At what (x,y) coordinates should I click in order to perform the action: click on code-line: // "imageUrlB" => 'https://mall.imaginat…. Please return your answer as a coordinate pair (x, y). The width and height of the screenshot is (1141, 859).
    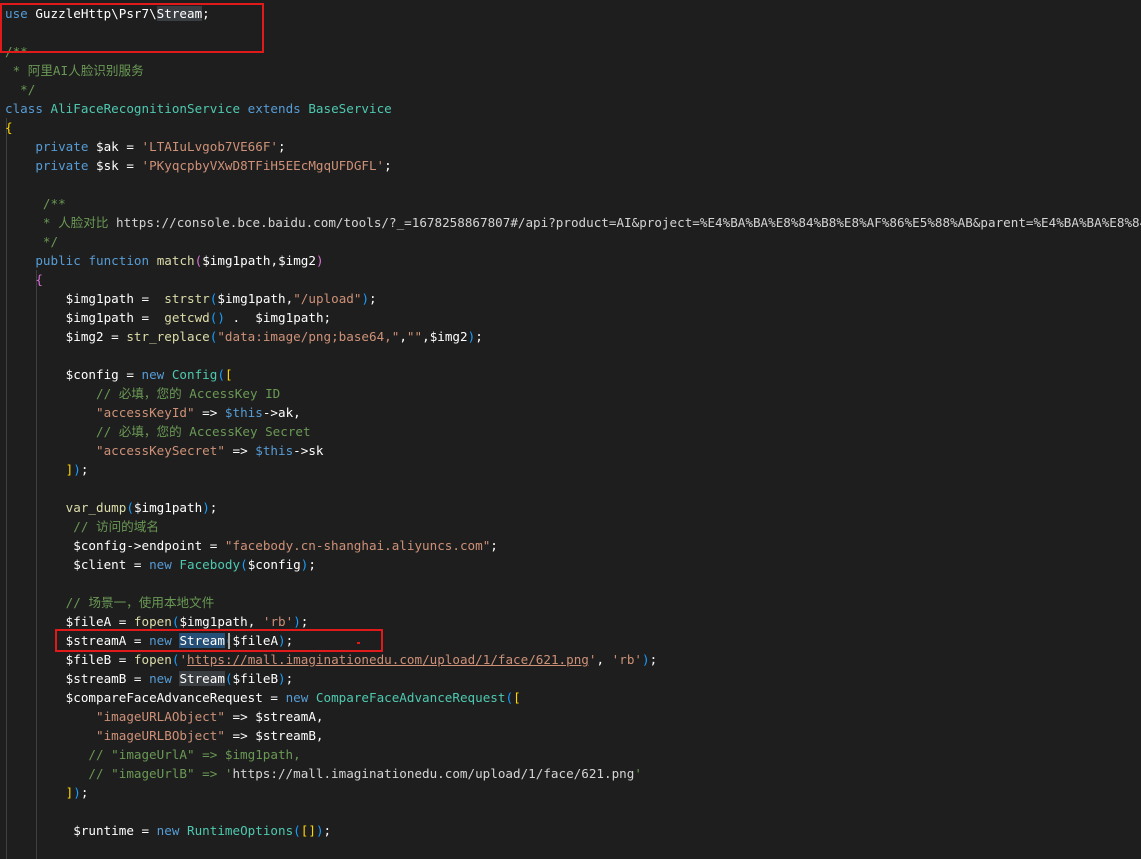
    Looking at the image, I should click on (323, 773).